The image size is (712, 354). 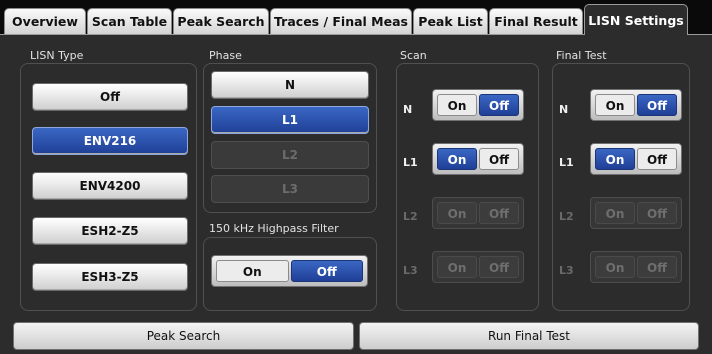 What do you see at coordinates (636, 159) in the screenshot?
I see `final-test-l1-toggle: On Off` at bounding box center [636, 159].